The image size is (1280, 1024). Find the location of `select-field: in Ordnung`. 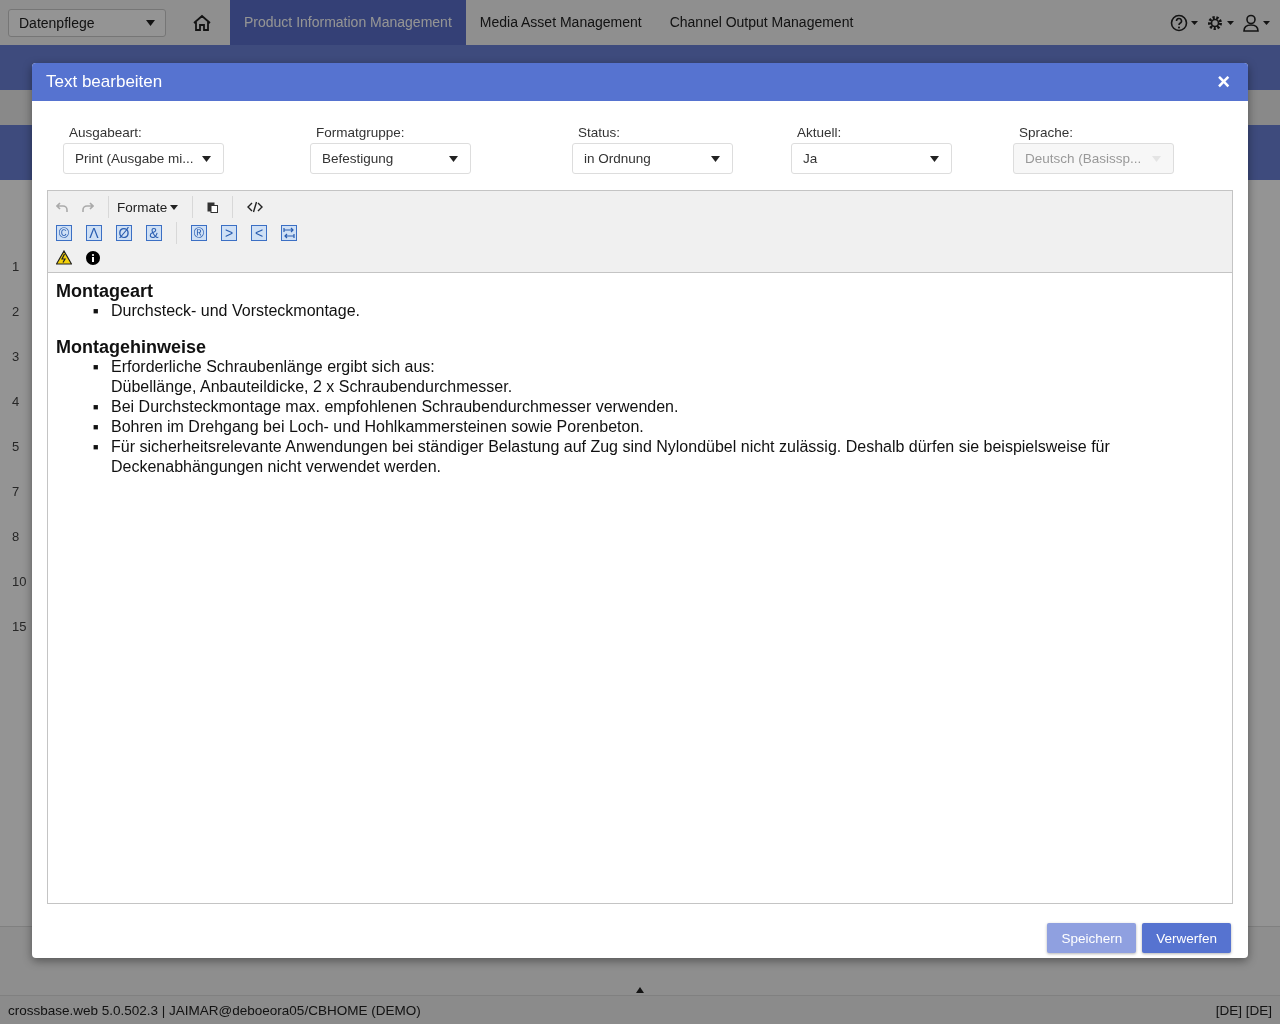

select-field: in Ordnung is located at coordinates (652, 158).